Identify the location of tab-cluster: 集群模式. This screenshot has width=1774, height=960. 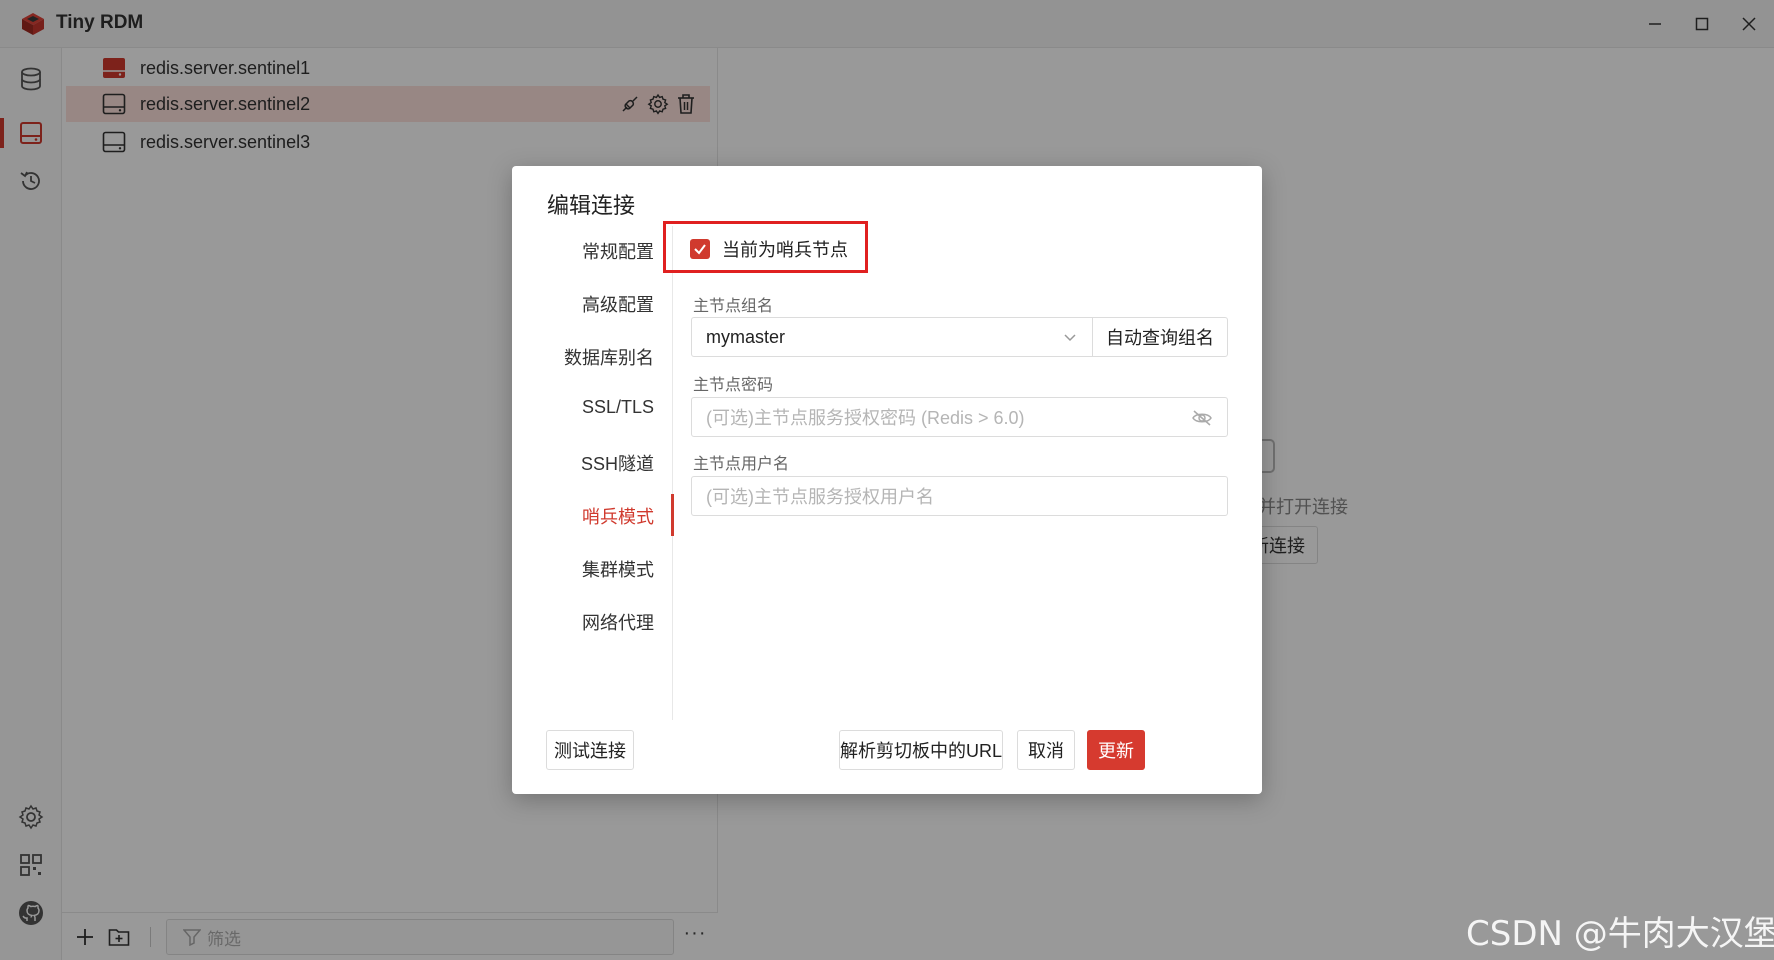
(618, 569).